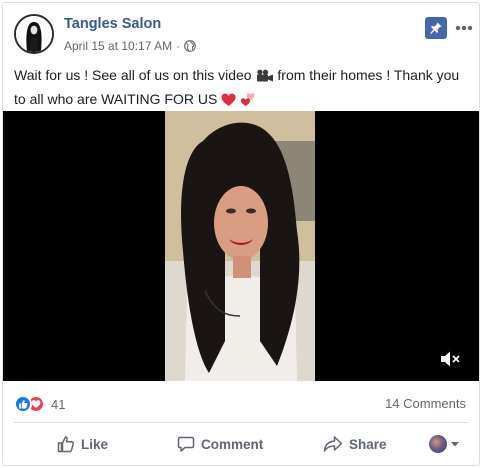 Image resolution: width=482 pixels, height=468 pixels. I want to click on comment-label: Comment, so click(232, 444).